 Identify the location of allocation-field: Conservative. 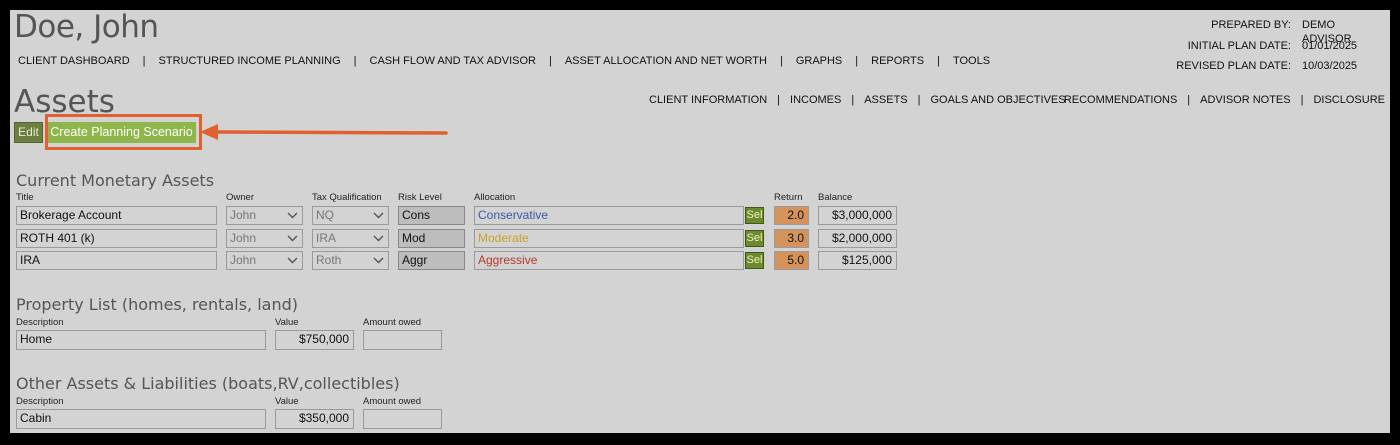
(609, 215).